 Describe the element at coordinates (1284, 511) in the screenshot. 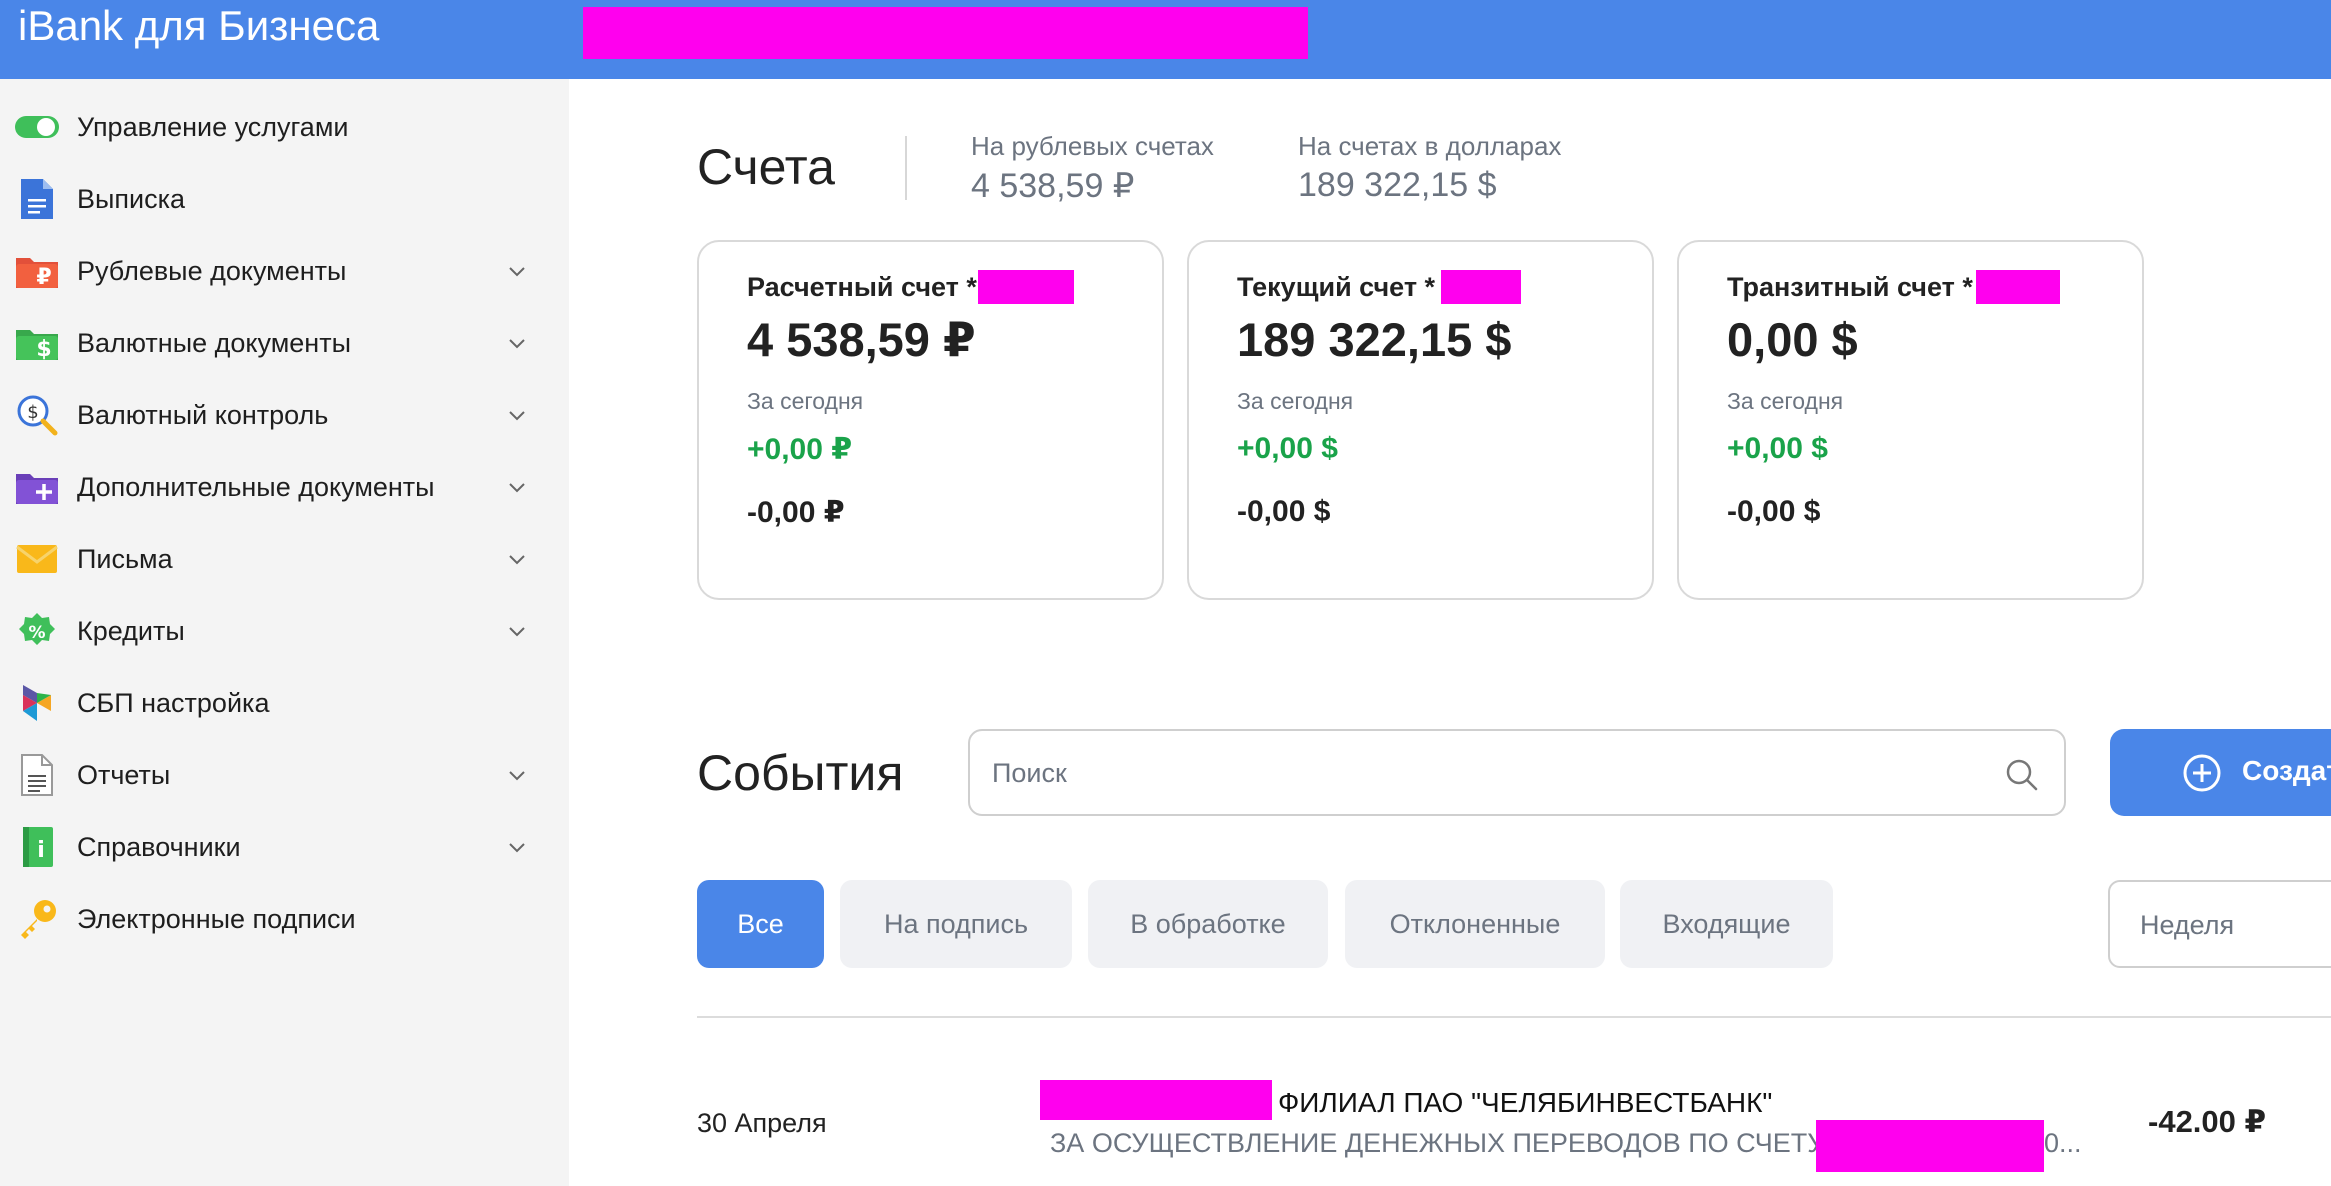

I see `outgoing-today: -0,00 $` at that location.